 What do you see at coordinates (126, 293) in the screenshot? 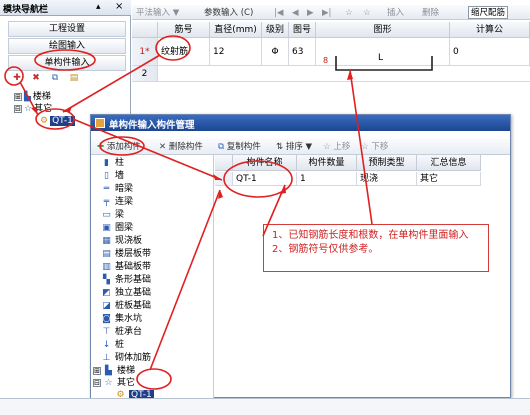
I see `tree-node-isolated-foundation: ◩ 独立基础` at bounding box center [126, 293].